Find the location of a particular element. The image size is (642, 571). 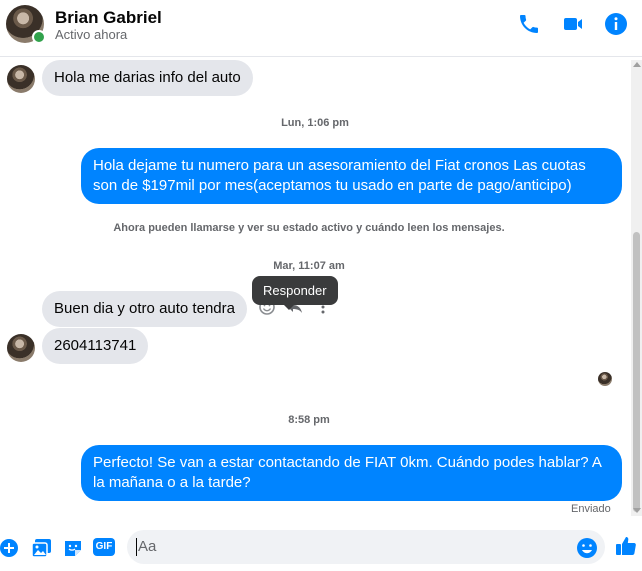

gif-icon: GIF is located at coordinates (104, 547).